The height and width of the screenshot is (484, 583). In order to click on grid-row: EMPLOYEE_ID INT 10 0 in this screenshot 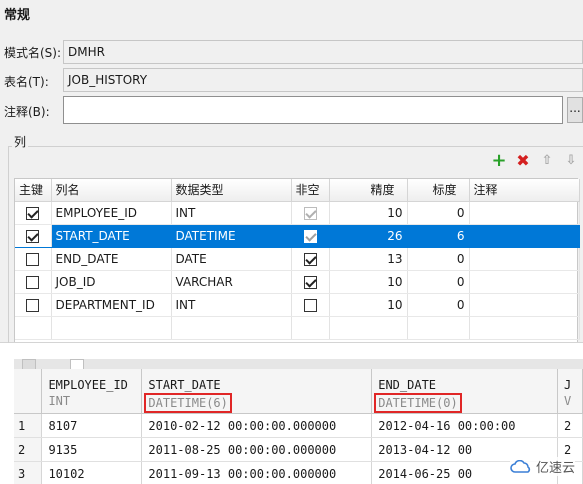, I will do `click(297, 213)`.